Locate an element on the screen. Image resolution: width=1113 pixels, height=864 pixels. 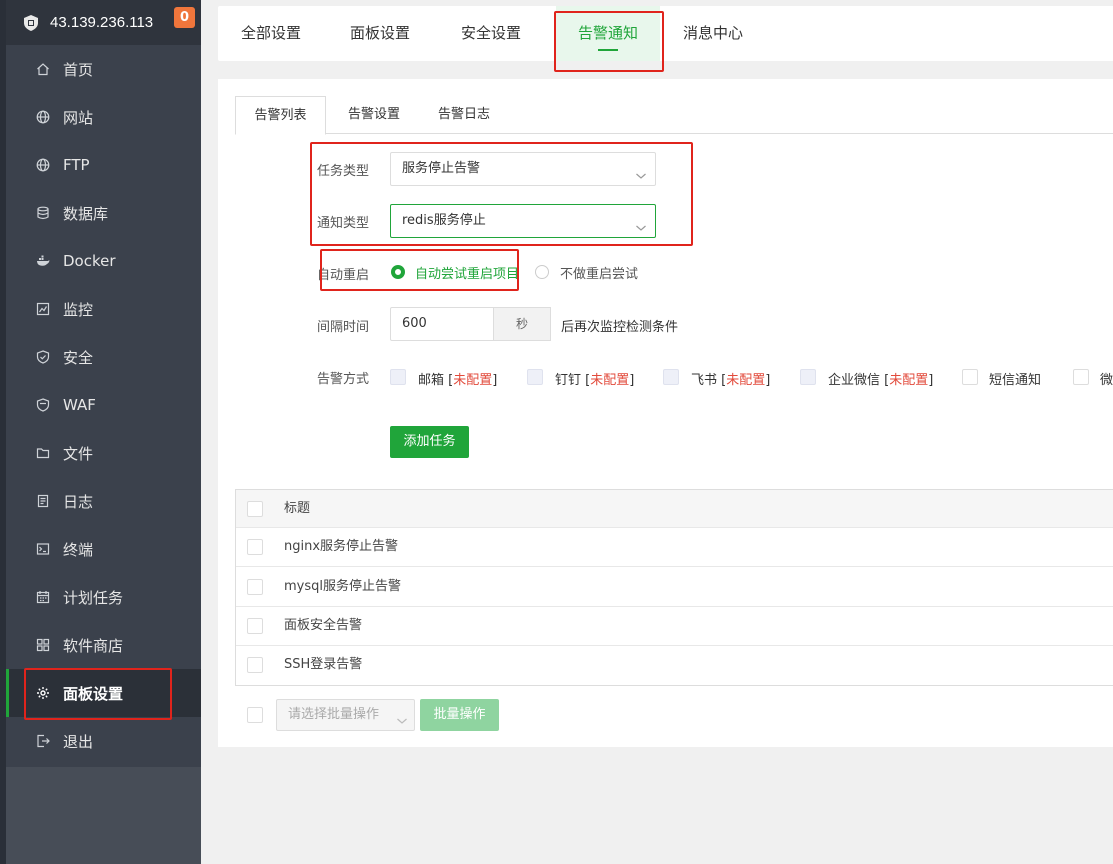
subtab-alert-settings: 告警设置 is located at coordinates (374, 115).